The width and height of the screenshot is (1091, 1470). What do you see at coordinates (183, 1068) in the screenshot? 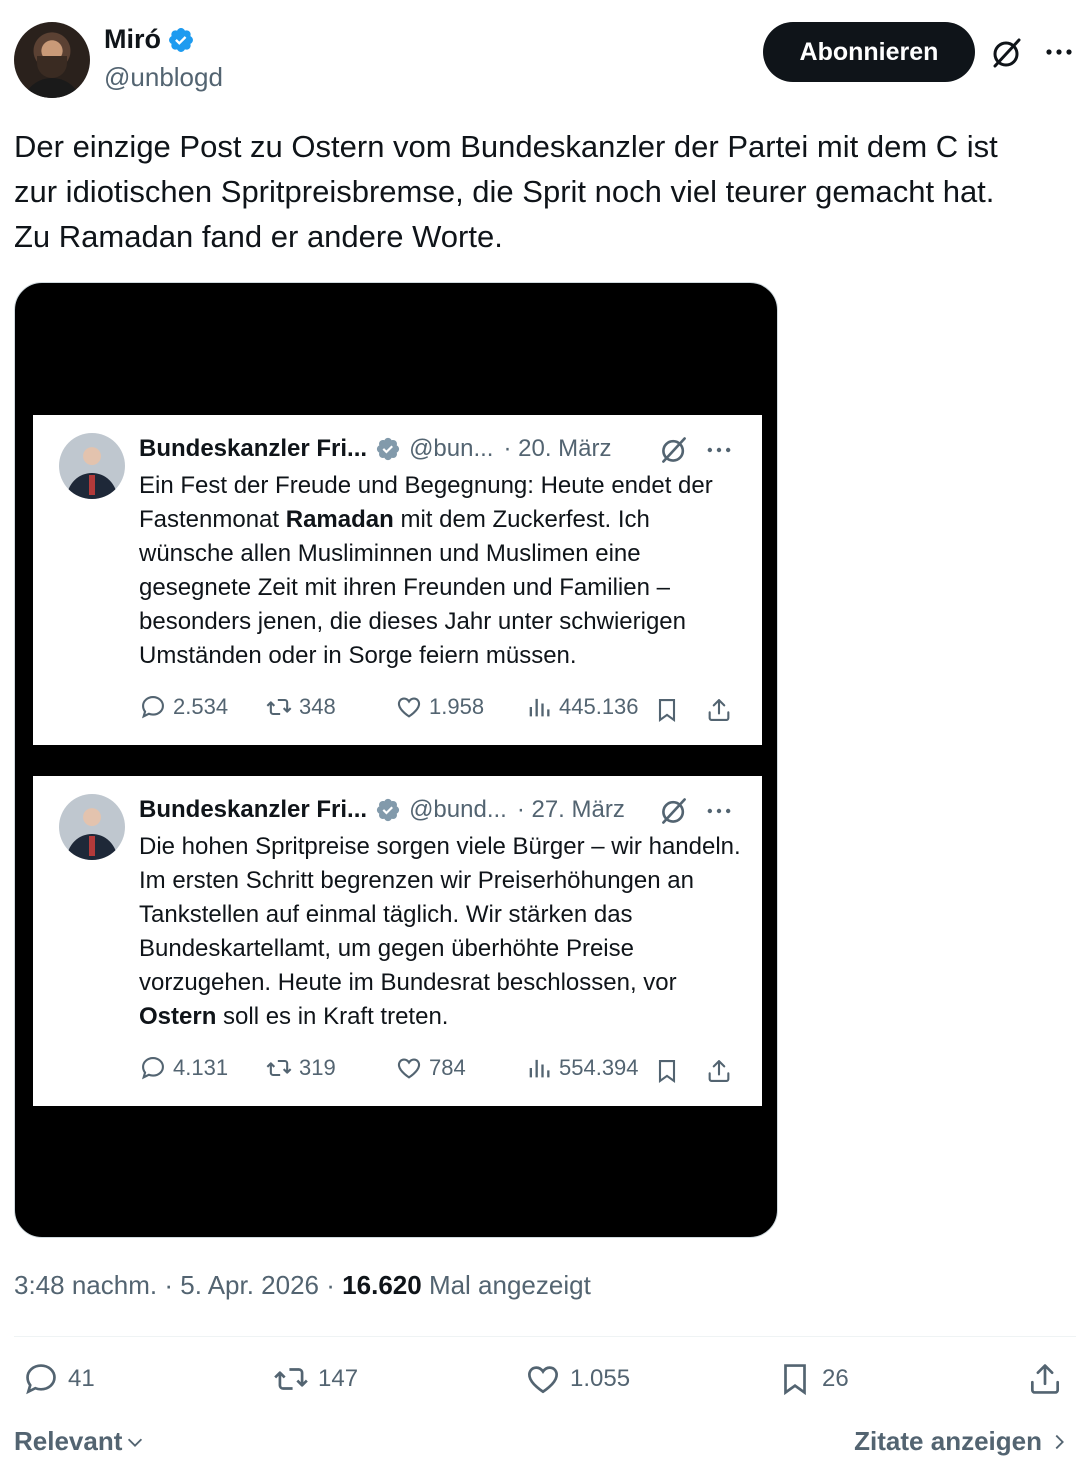
I see `embedded-reply-stat: 4.131` at bounding box center [183, 1068].